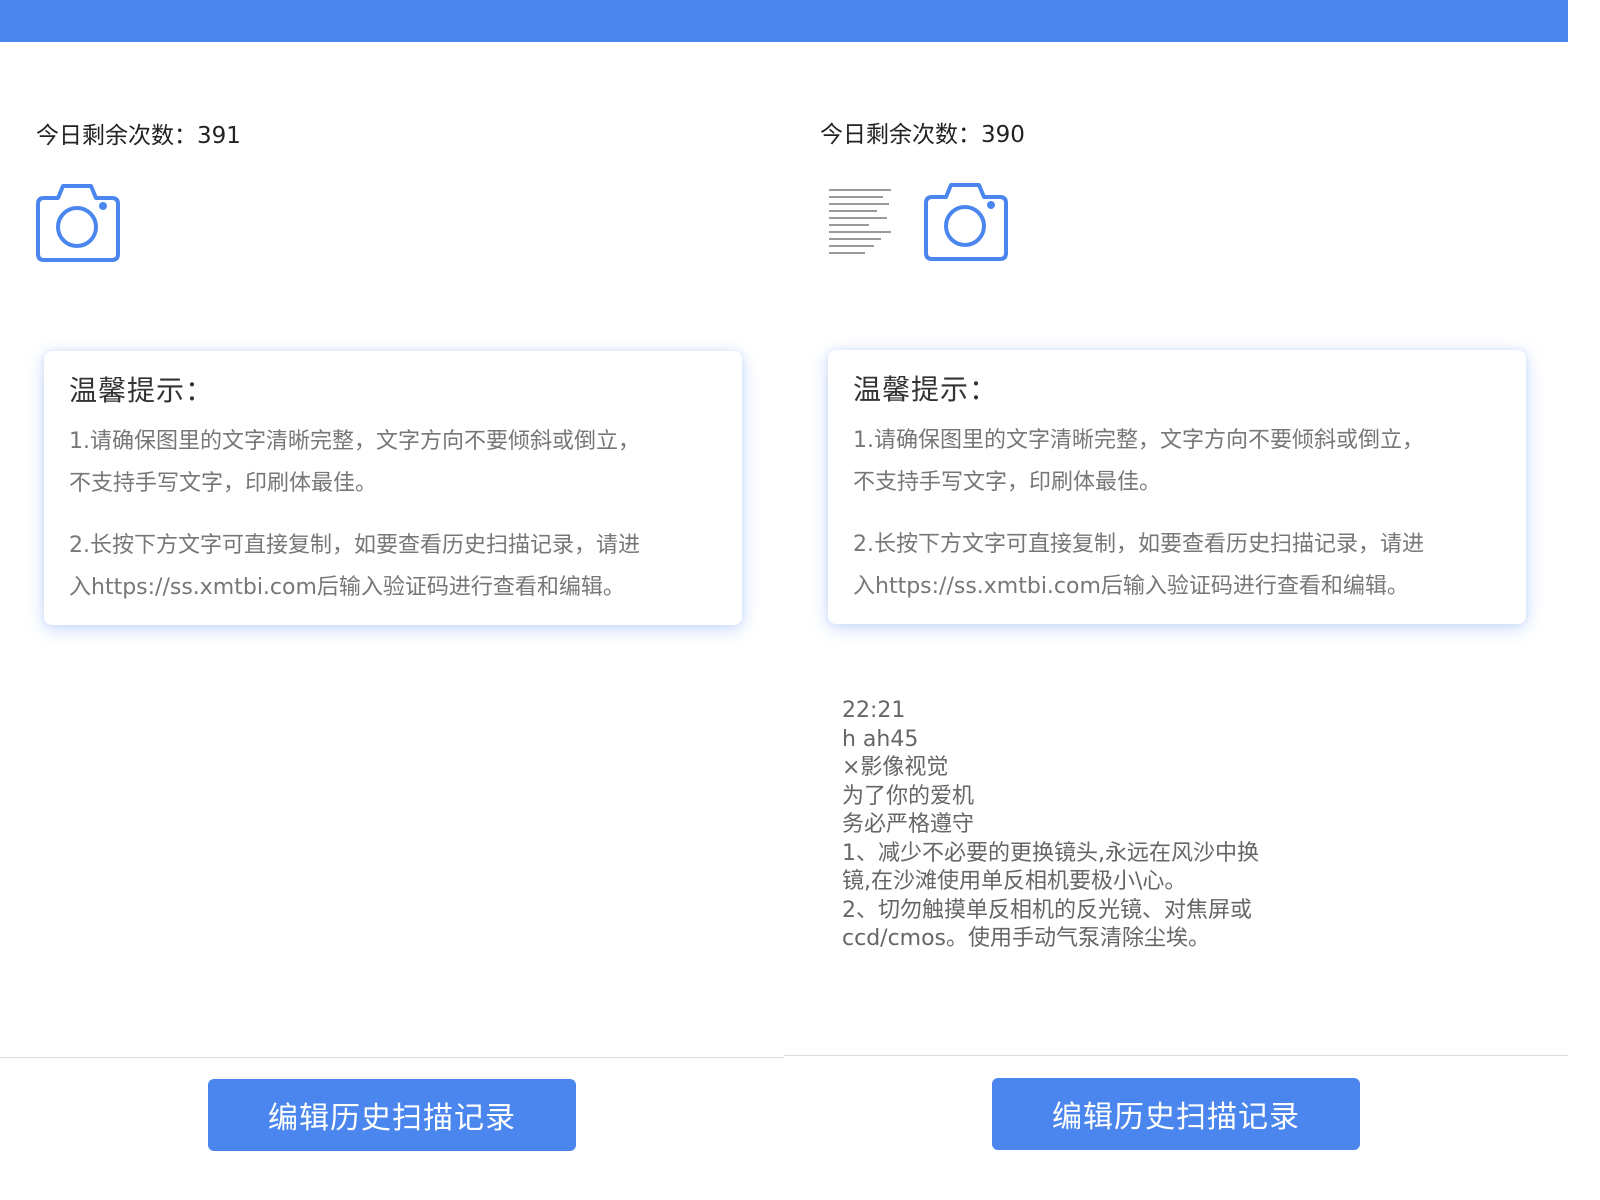 This screenshot has width=1600, height=1200. What do you see at coordinates (138, 136) in the screenshot?
I see `remaining-count: 今日剩余次数：391` at bounding box center [138, 136].